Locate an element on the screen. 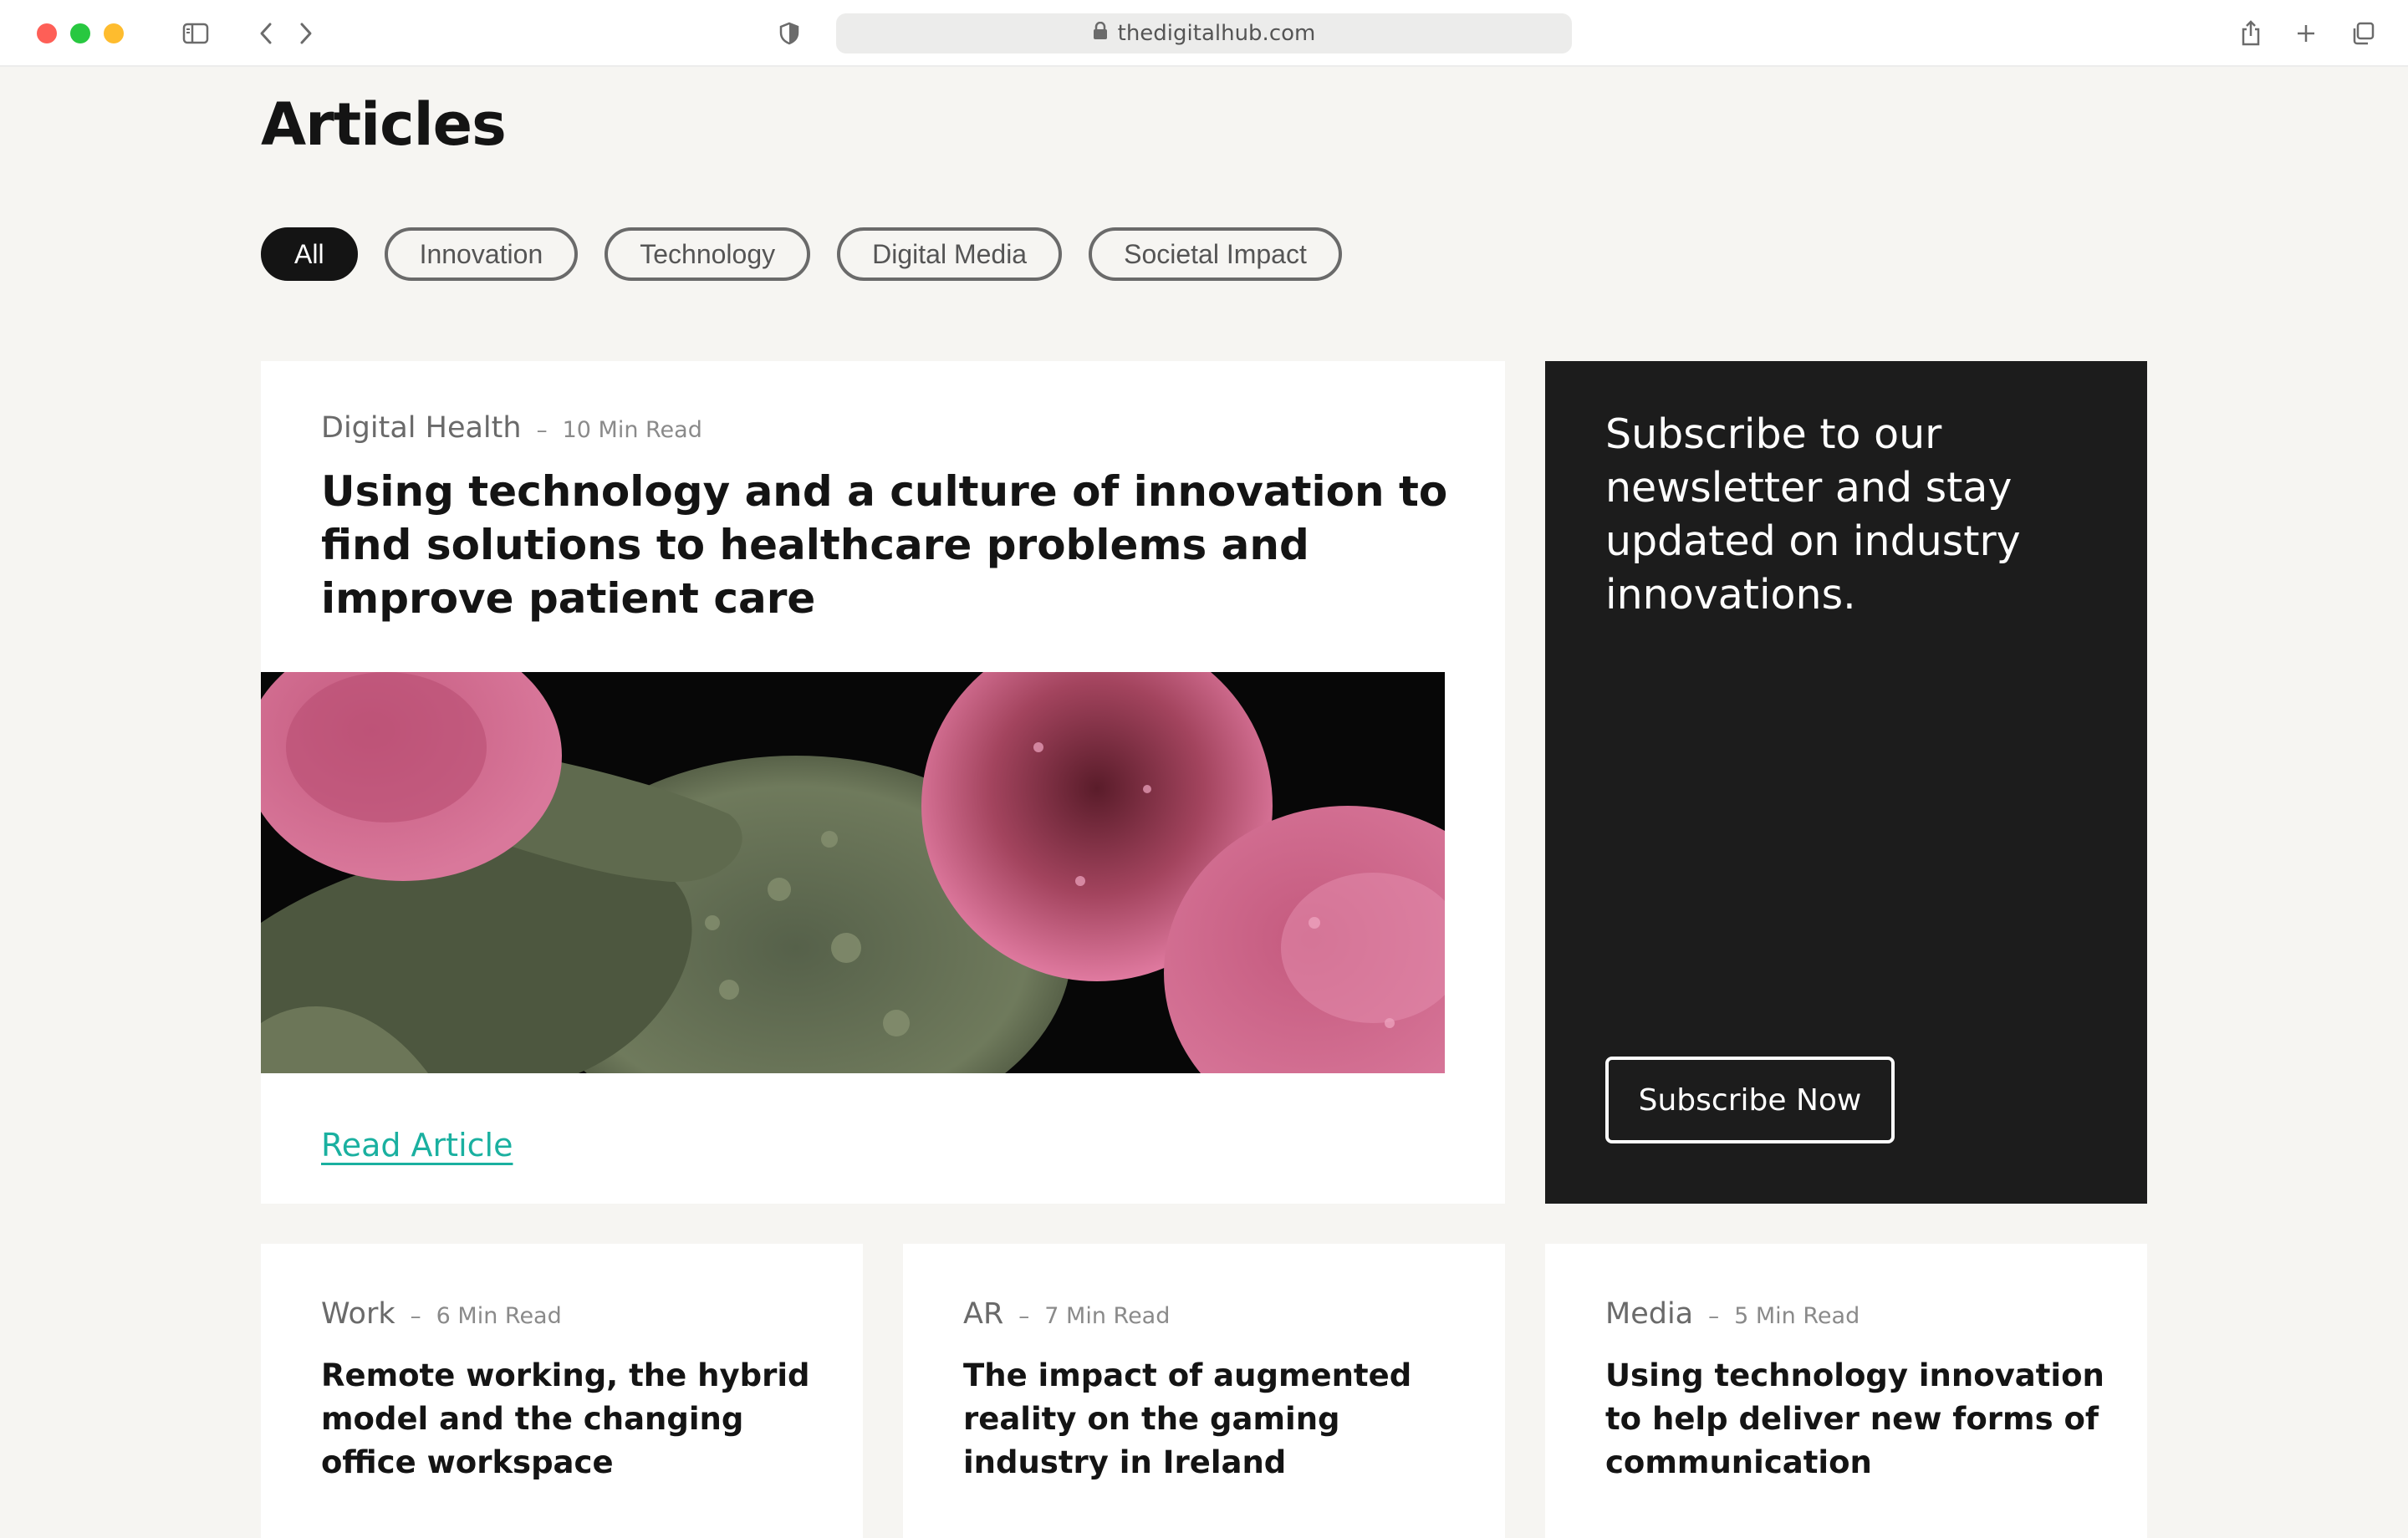 This screenshot has width=2408, height=1538. article-category: Work is located at coordinates (358, 1314).